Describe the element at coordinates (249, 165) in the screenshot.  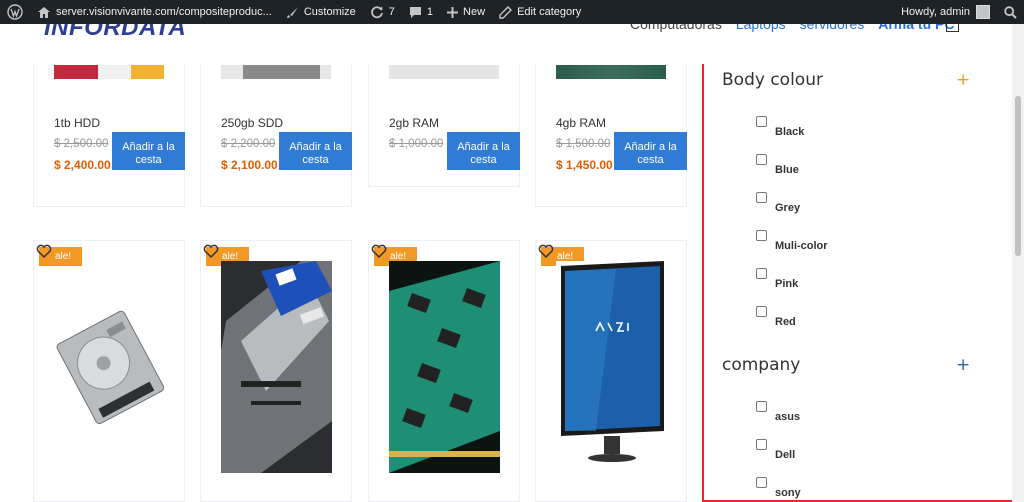
I see `sale-price: $ 2,100.00` at that location.